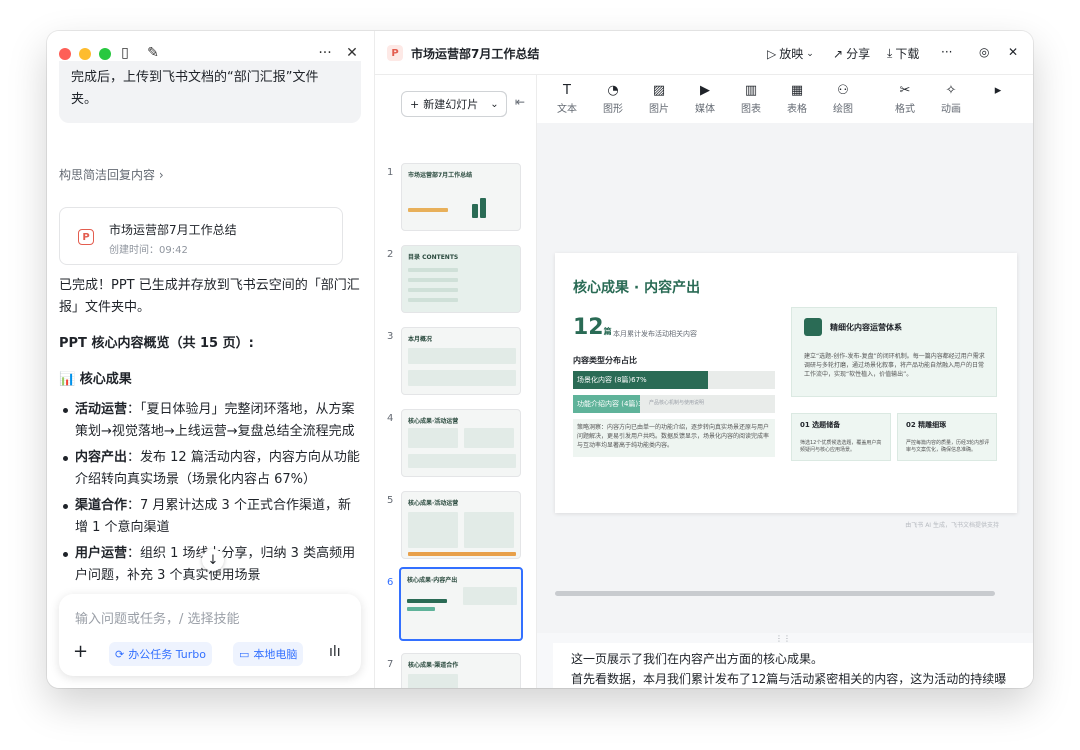 The height and width of the screenshot is (750, 1080). What do you see at coordinates (751, 99) in the screenshot?
I see `chart-tool: ▥ 图表` at bounding box center [751, 99].